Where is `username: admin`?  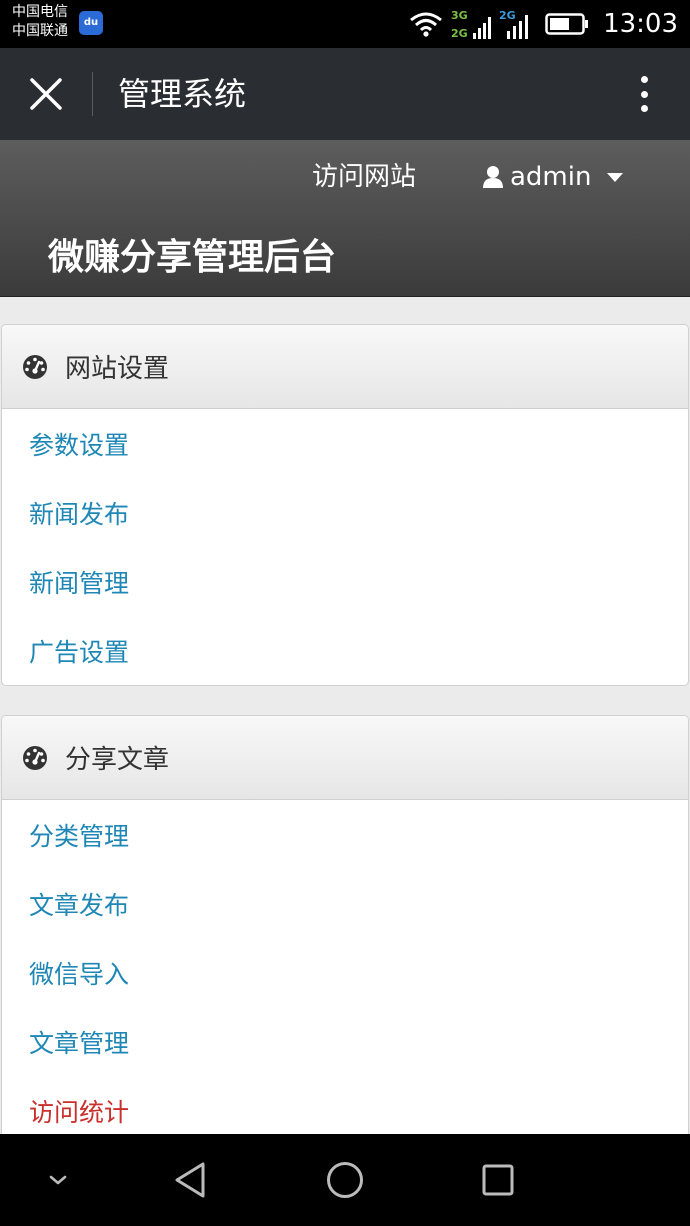
username: admin is located at coordinates (551, 177).